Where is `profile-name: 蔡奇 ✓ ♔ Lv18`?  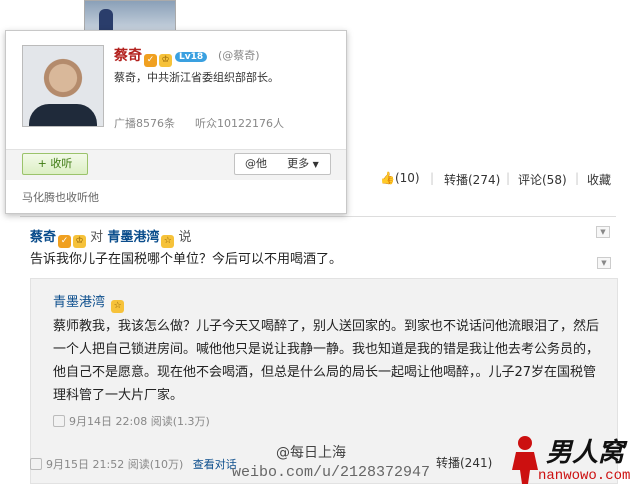 profile-name: 蔡奇 ✓ ♔ Lv18 is located at coordinates (161, 56).